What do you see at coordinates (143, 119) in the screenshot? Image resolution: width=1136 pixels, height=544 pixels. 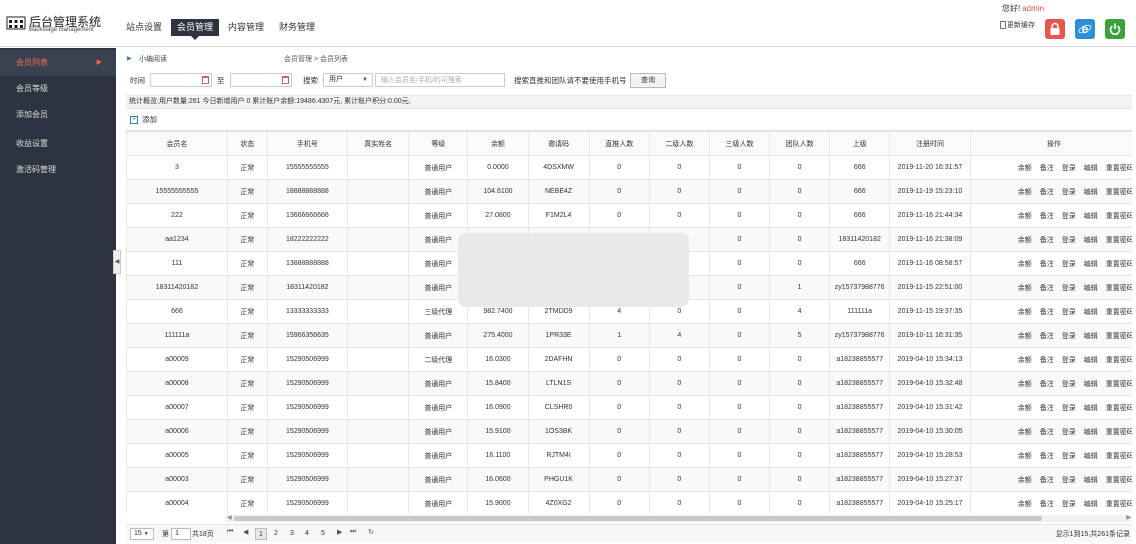 I see `add-member-button: + 添加` at bounding box center [143, 119].